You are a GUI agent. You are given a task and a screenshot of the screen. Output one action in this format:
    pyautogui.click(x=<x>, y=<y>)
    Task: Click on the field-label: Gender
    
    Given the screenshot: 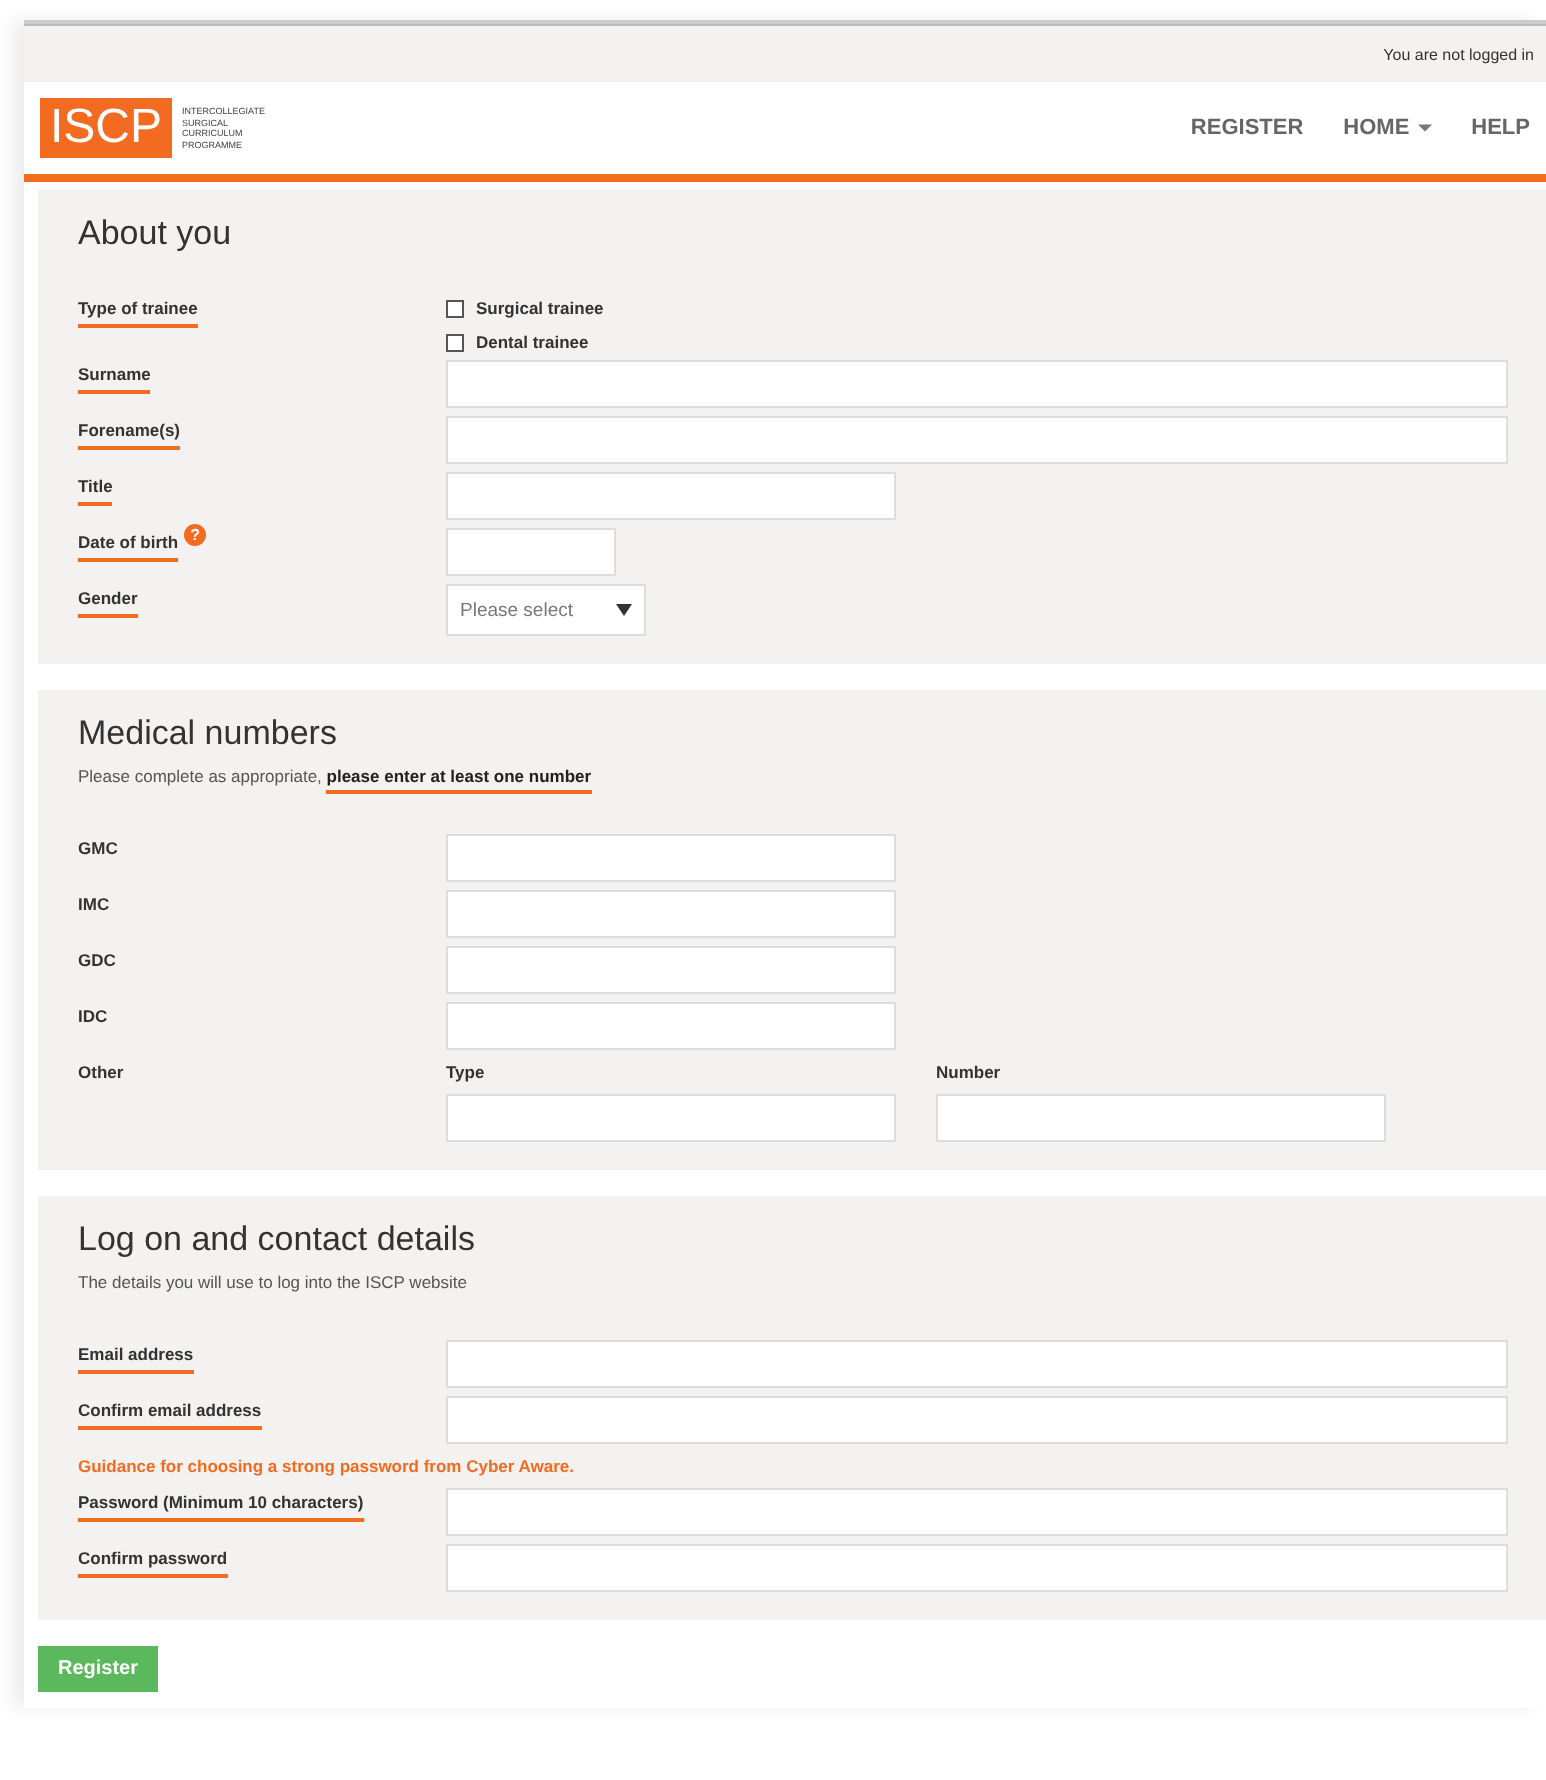 What is the action you would take?
    pyautogui.click(x=108, y=603)
    